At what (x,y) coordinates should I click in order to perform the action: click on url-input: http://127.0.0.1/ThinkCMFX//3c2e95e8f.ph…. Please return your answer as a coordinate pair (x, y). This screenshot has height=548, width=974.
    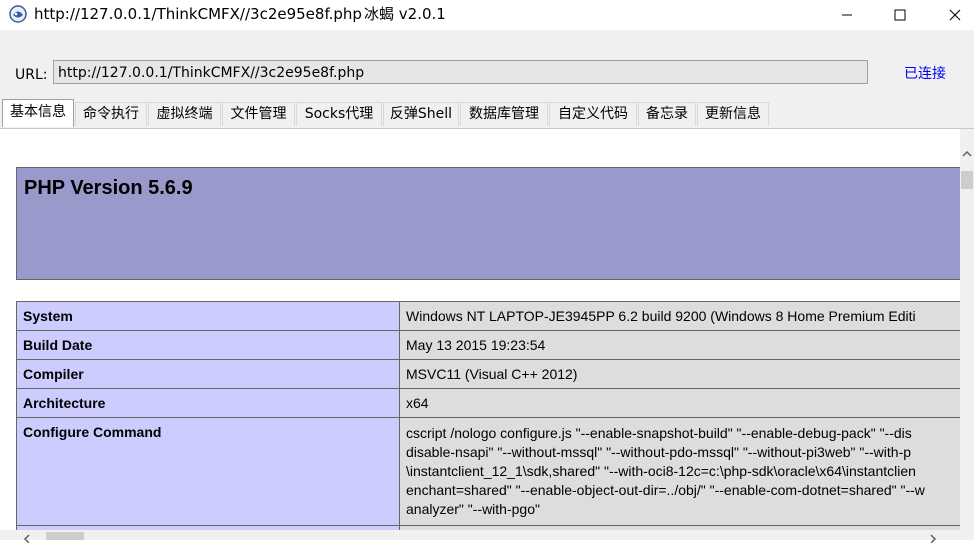
    Looking at the image, I should click on (460, 72).